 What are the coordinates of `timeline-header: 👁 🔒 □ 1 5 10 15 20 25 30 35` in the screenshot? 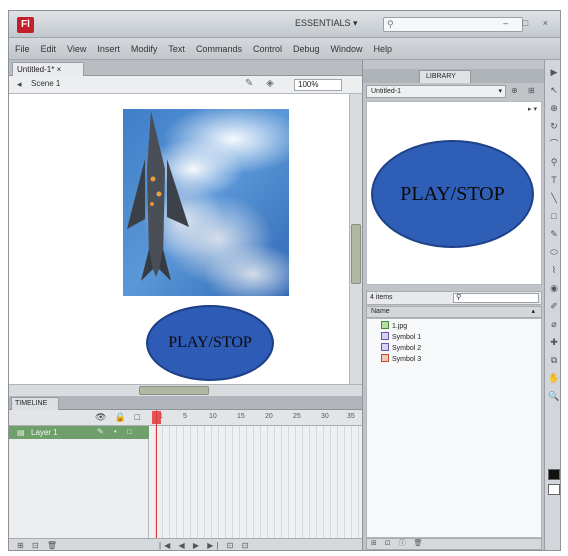 It's located at (185, 418).